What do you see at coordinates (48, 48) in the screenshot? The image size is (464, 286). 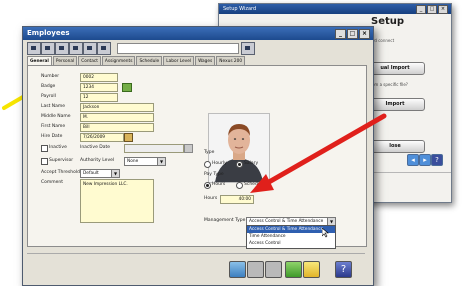 I see `save-icon` at bounding box center [48, 48].